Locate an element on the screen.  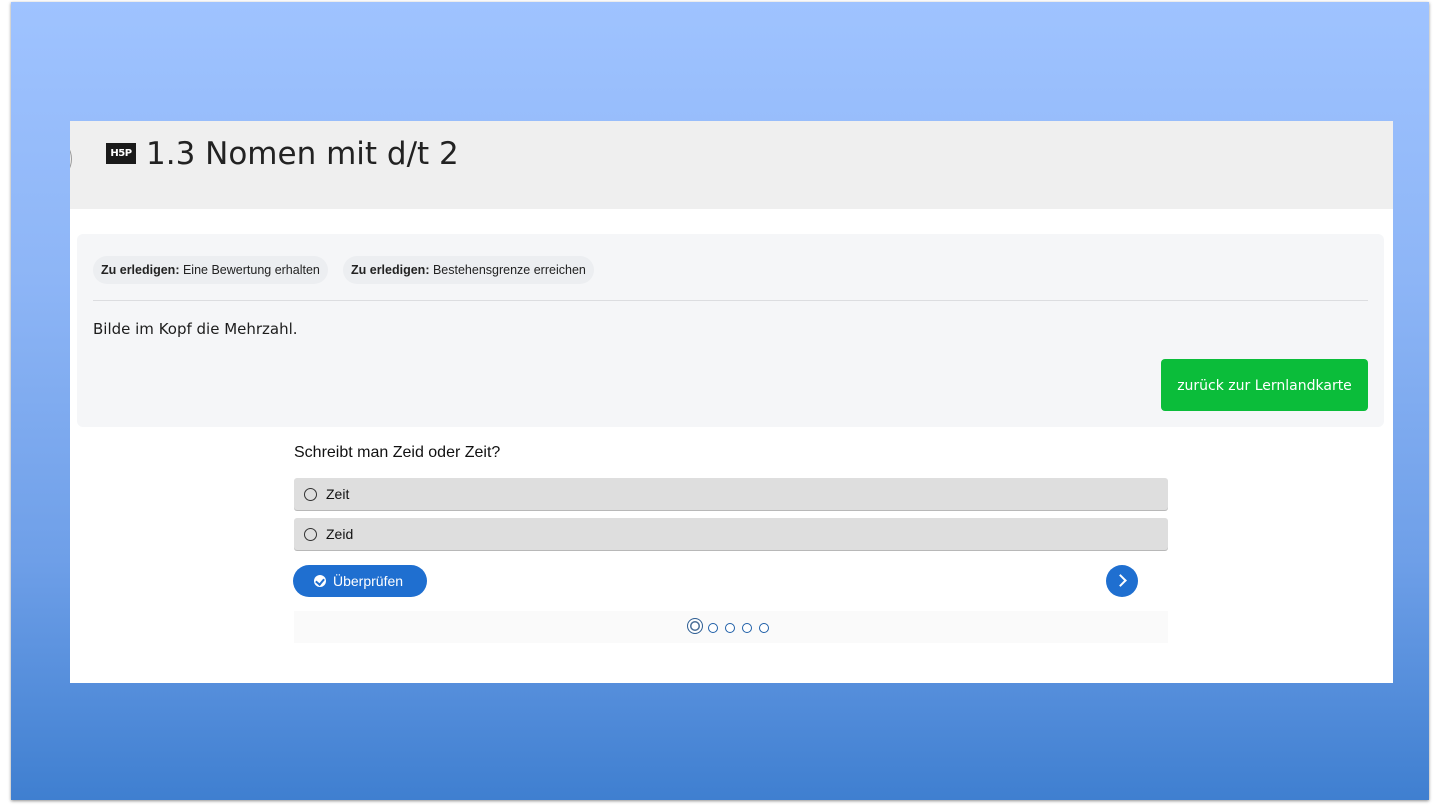
divider is located at coordinates (730, 300).